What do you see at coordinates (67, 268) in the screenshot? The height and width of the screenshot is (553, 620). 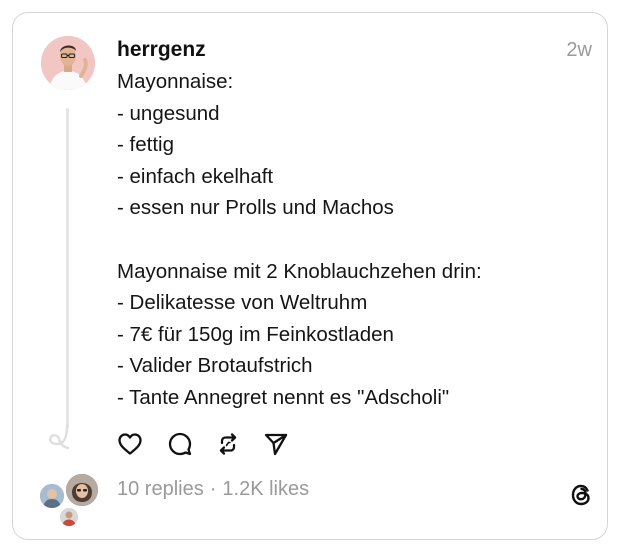 I see `thread-line` at bounding box center [67, 268].